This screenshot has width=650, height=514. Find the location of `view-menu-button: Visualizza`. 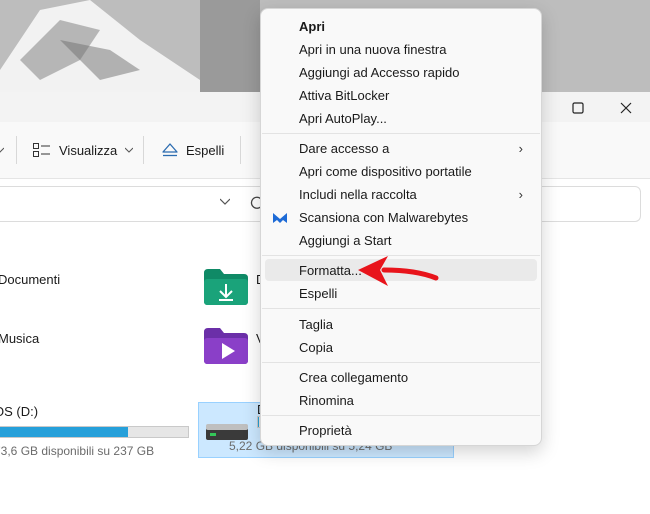

view-menu-button: Visualizza is located at coordinates (83, 150).